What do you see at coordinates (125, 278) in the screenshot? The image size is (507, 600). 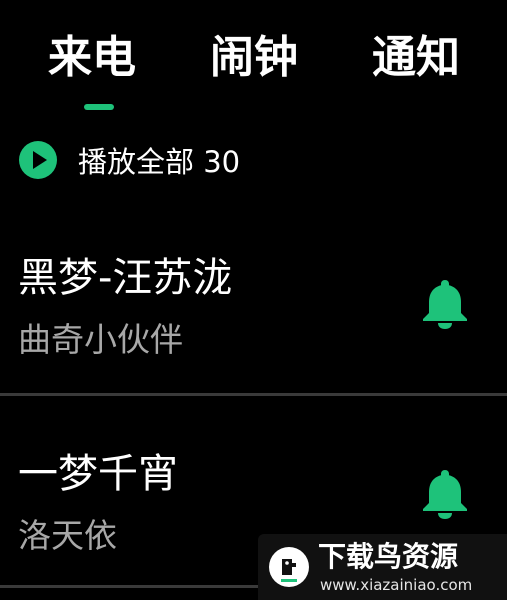 I see `song-title: 黑梦-汪苏泷` at bounding box center [125, 278].